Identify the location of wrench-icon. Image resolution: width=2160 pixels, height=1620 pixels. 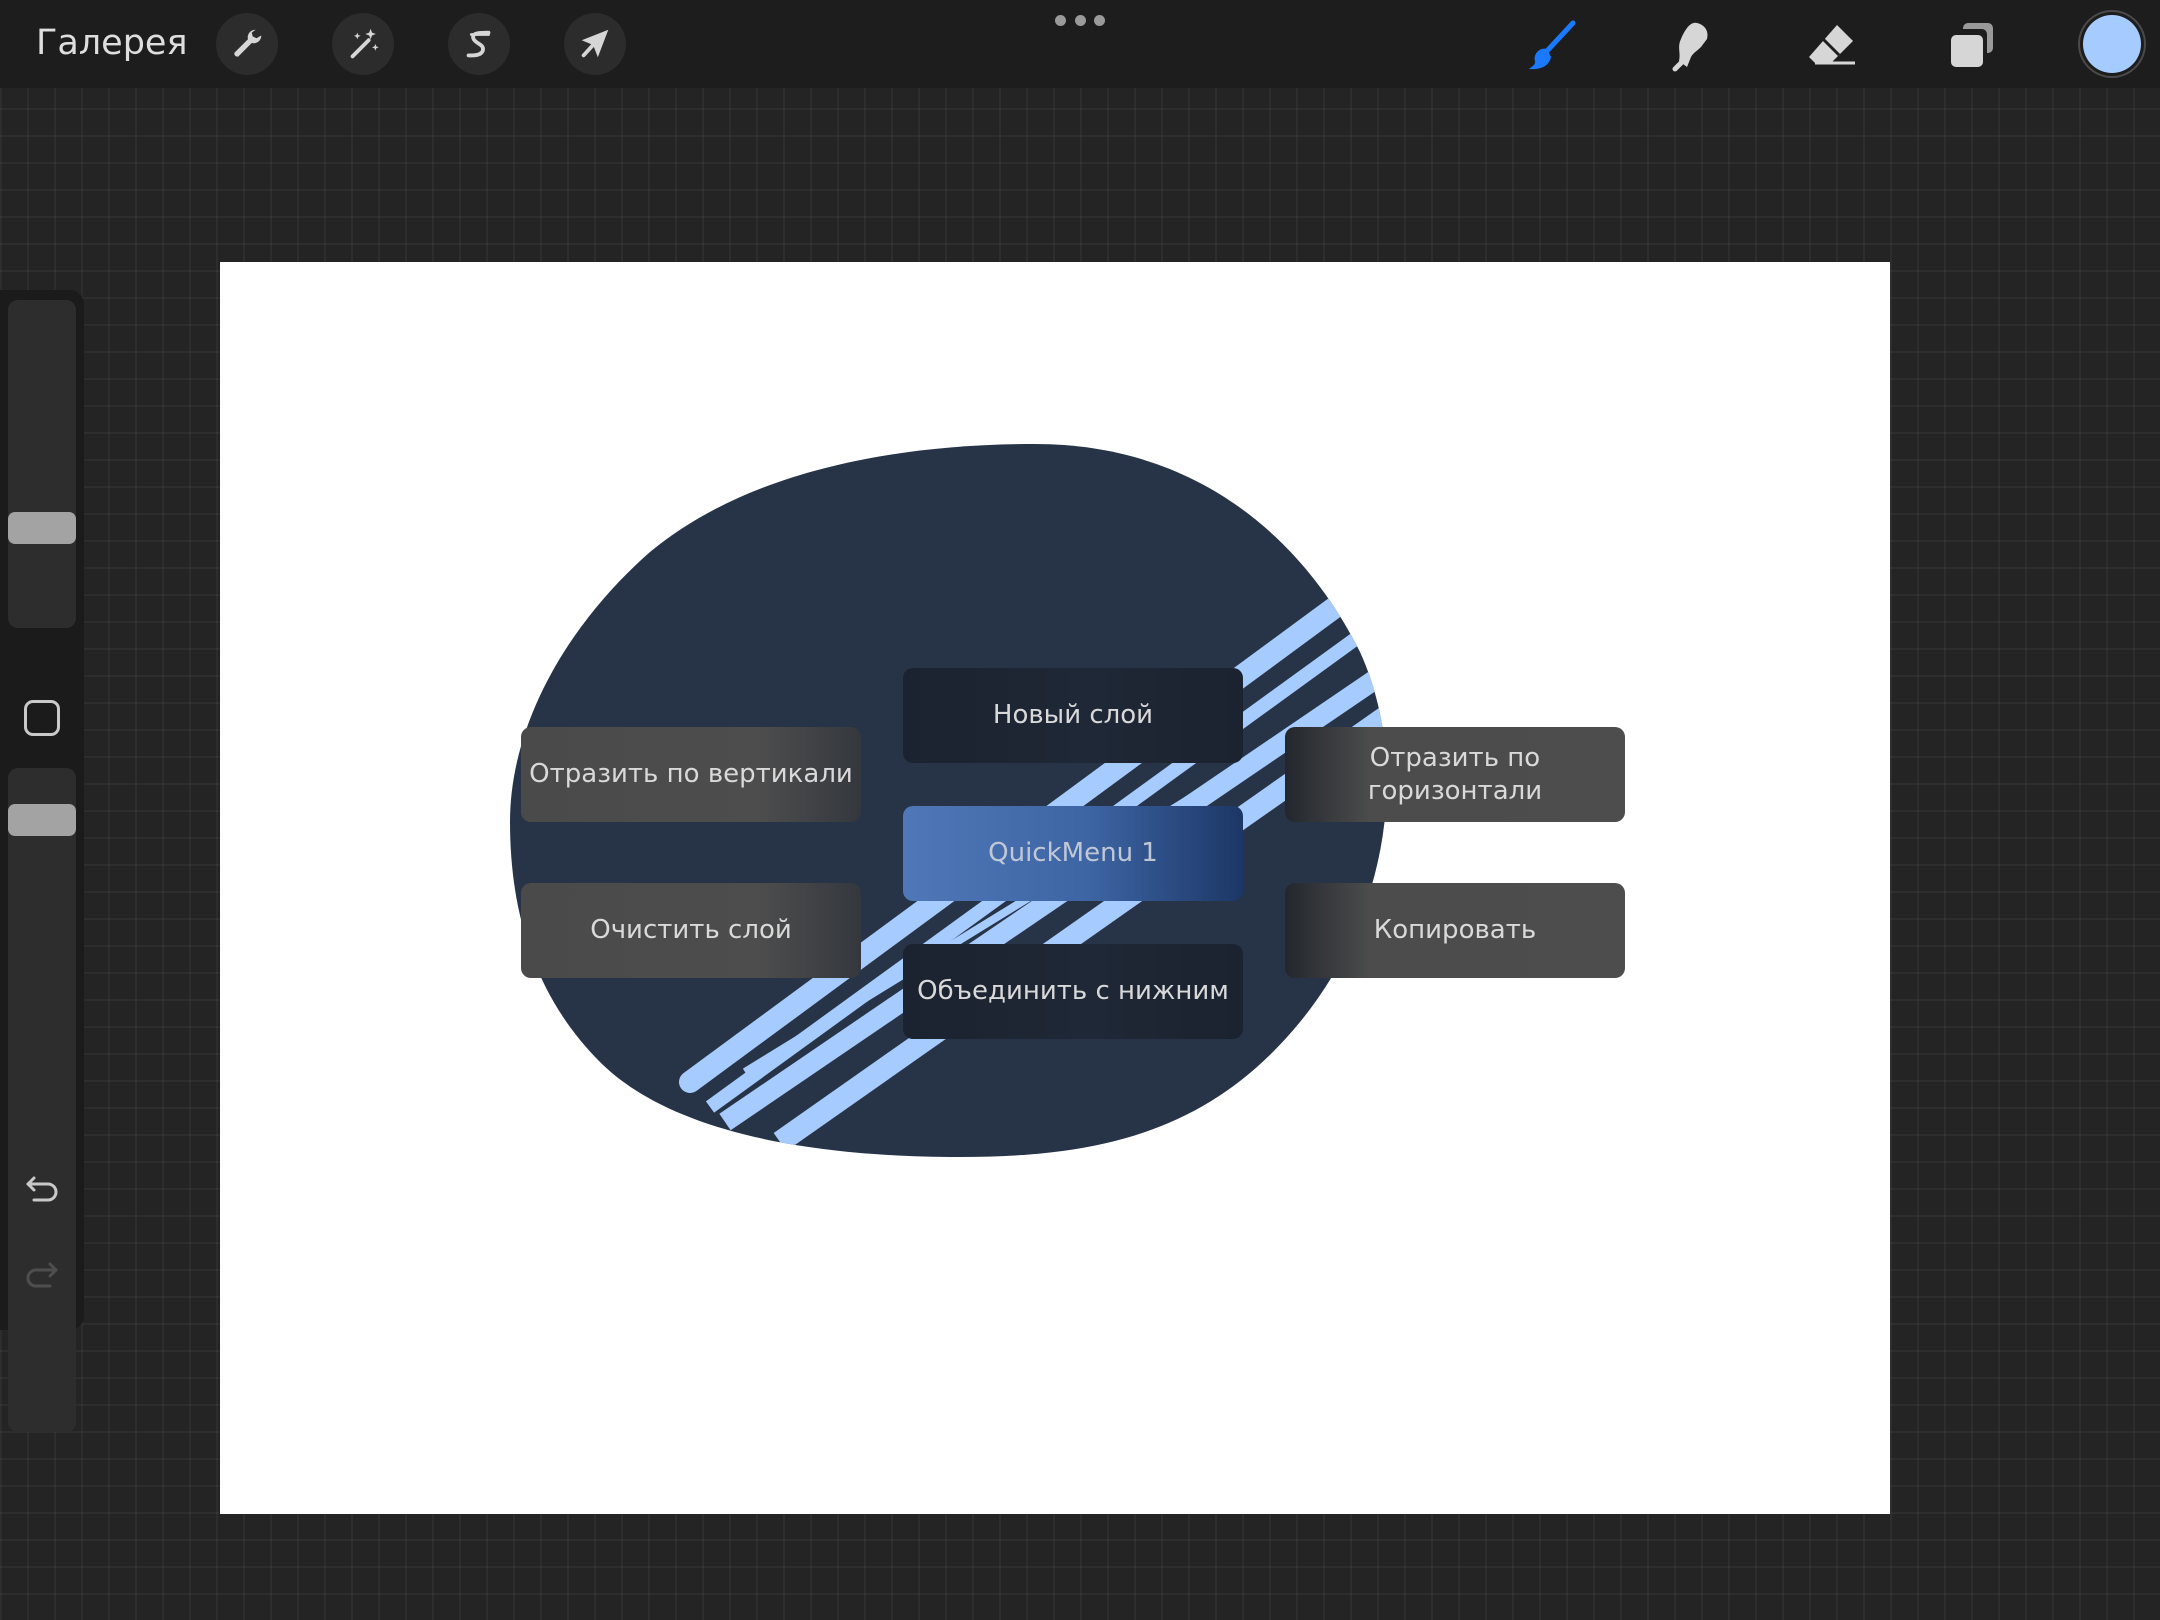
(248, 43).